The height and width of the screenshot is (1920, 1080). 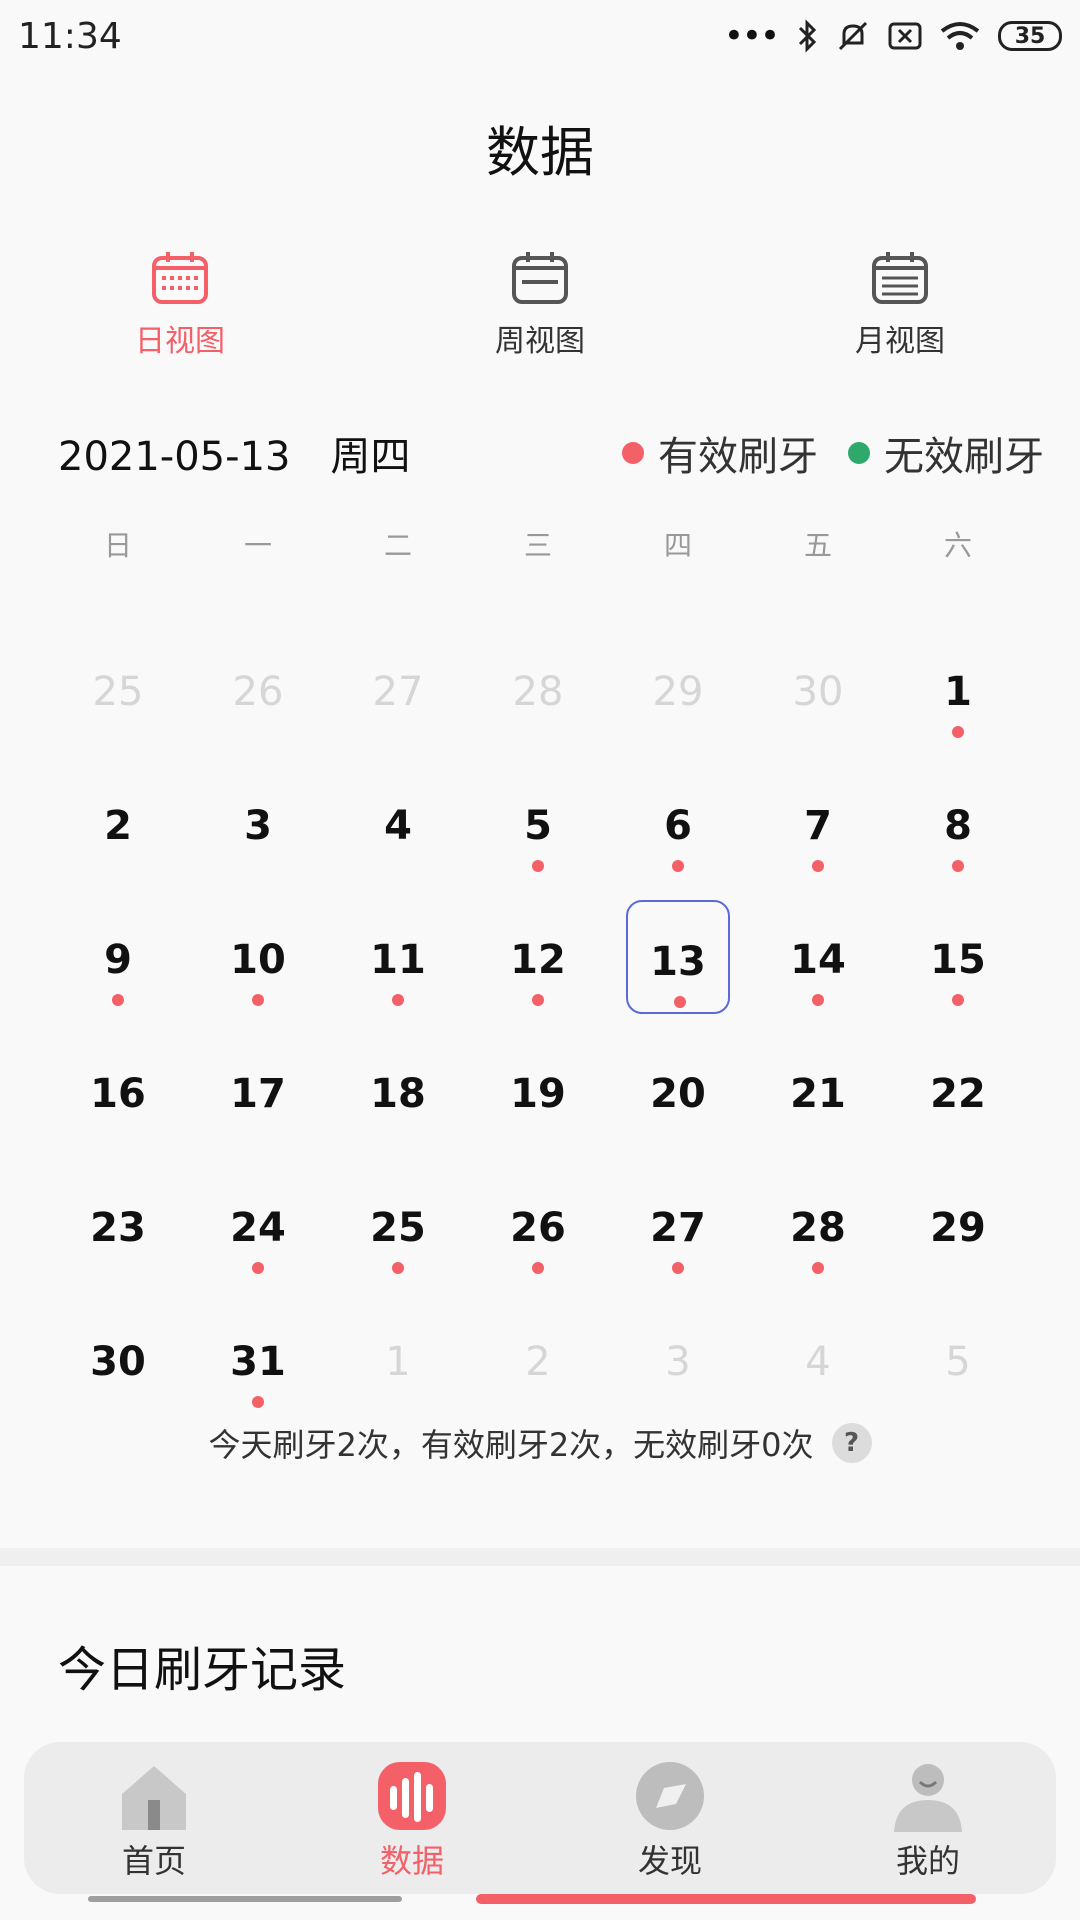 What do you see at coordinates (370, 457) in the screenshot?
I see `current-weekday: 周四` at bounding box center [370, 457].